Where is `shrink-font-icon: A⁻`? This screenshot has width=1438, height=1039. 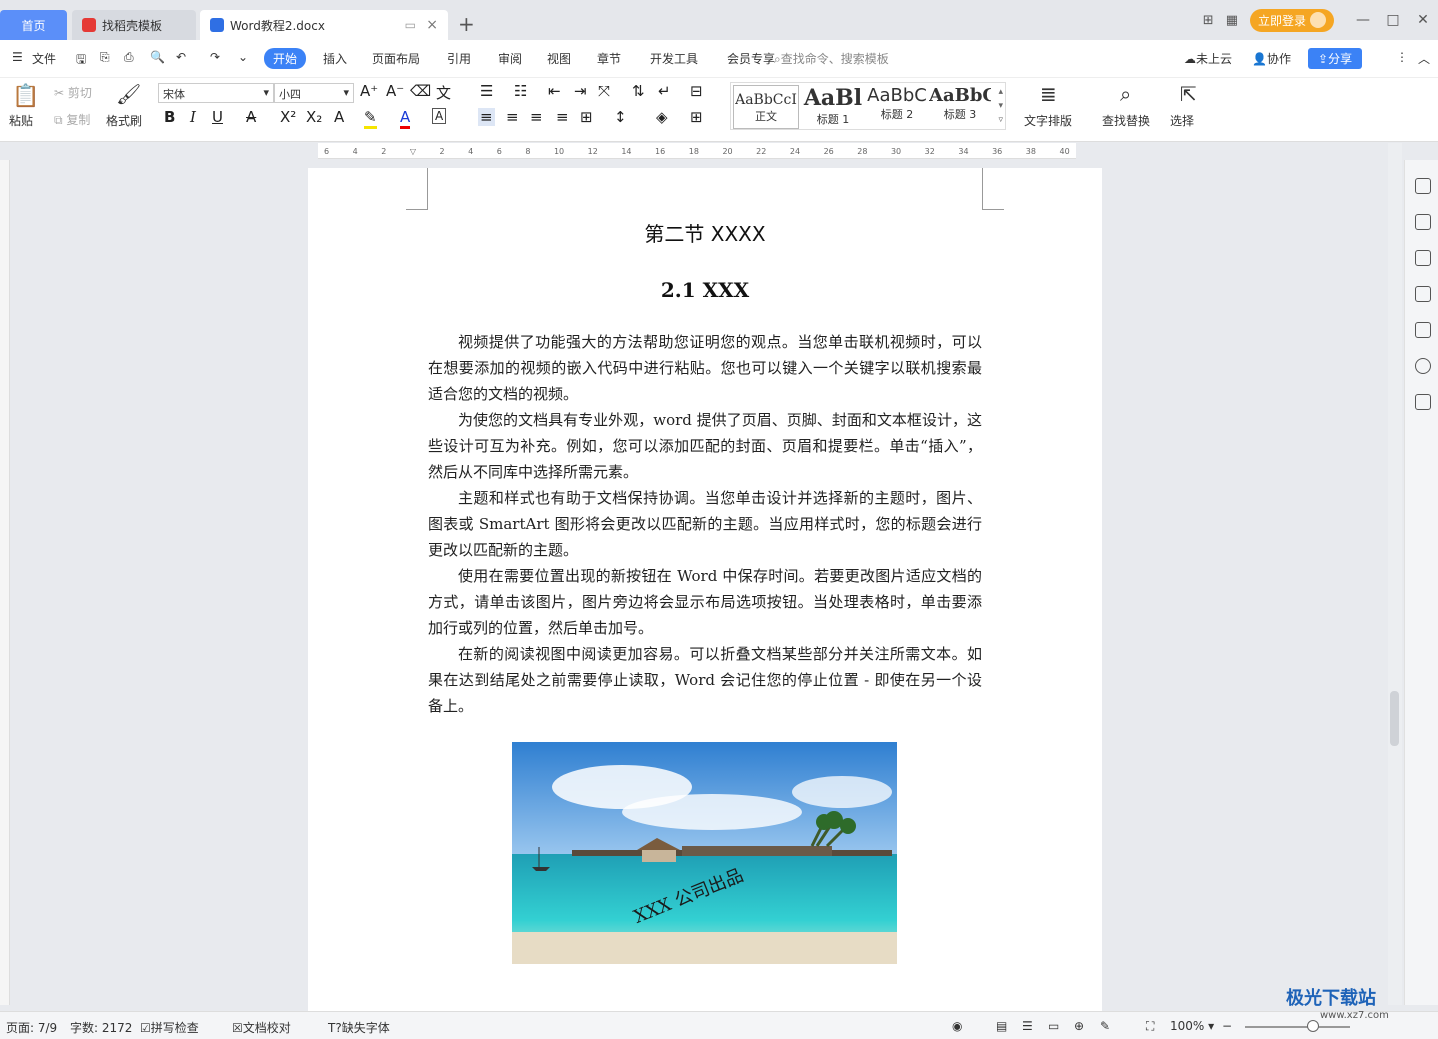
shrink-font-icon: A⁻ is located at coordinates (395, 91).